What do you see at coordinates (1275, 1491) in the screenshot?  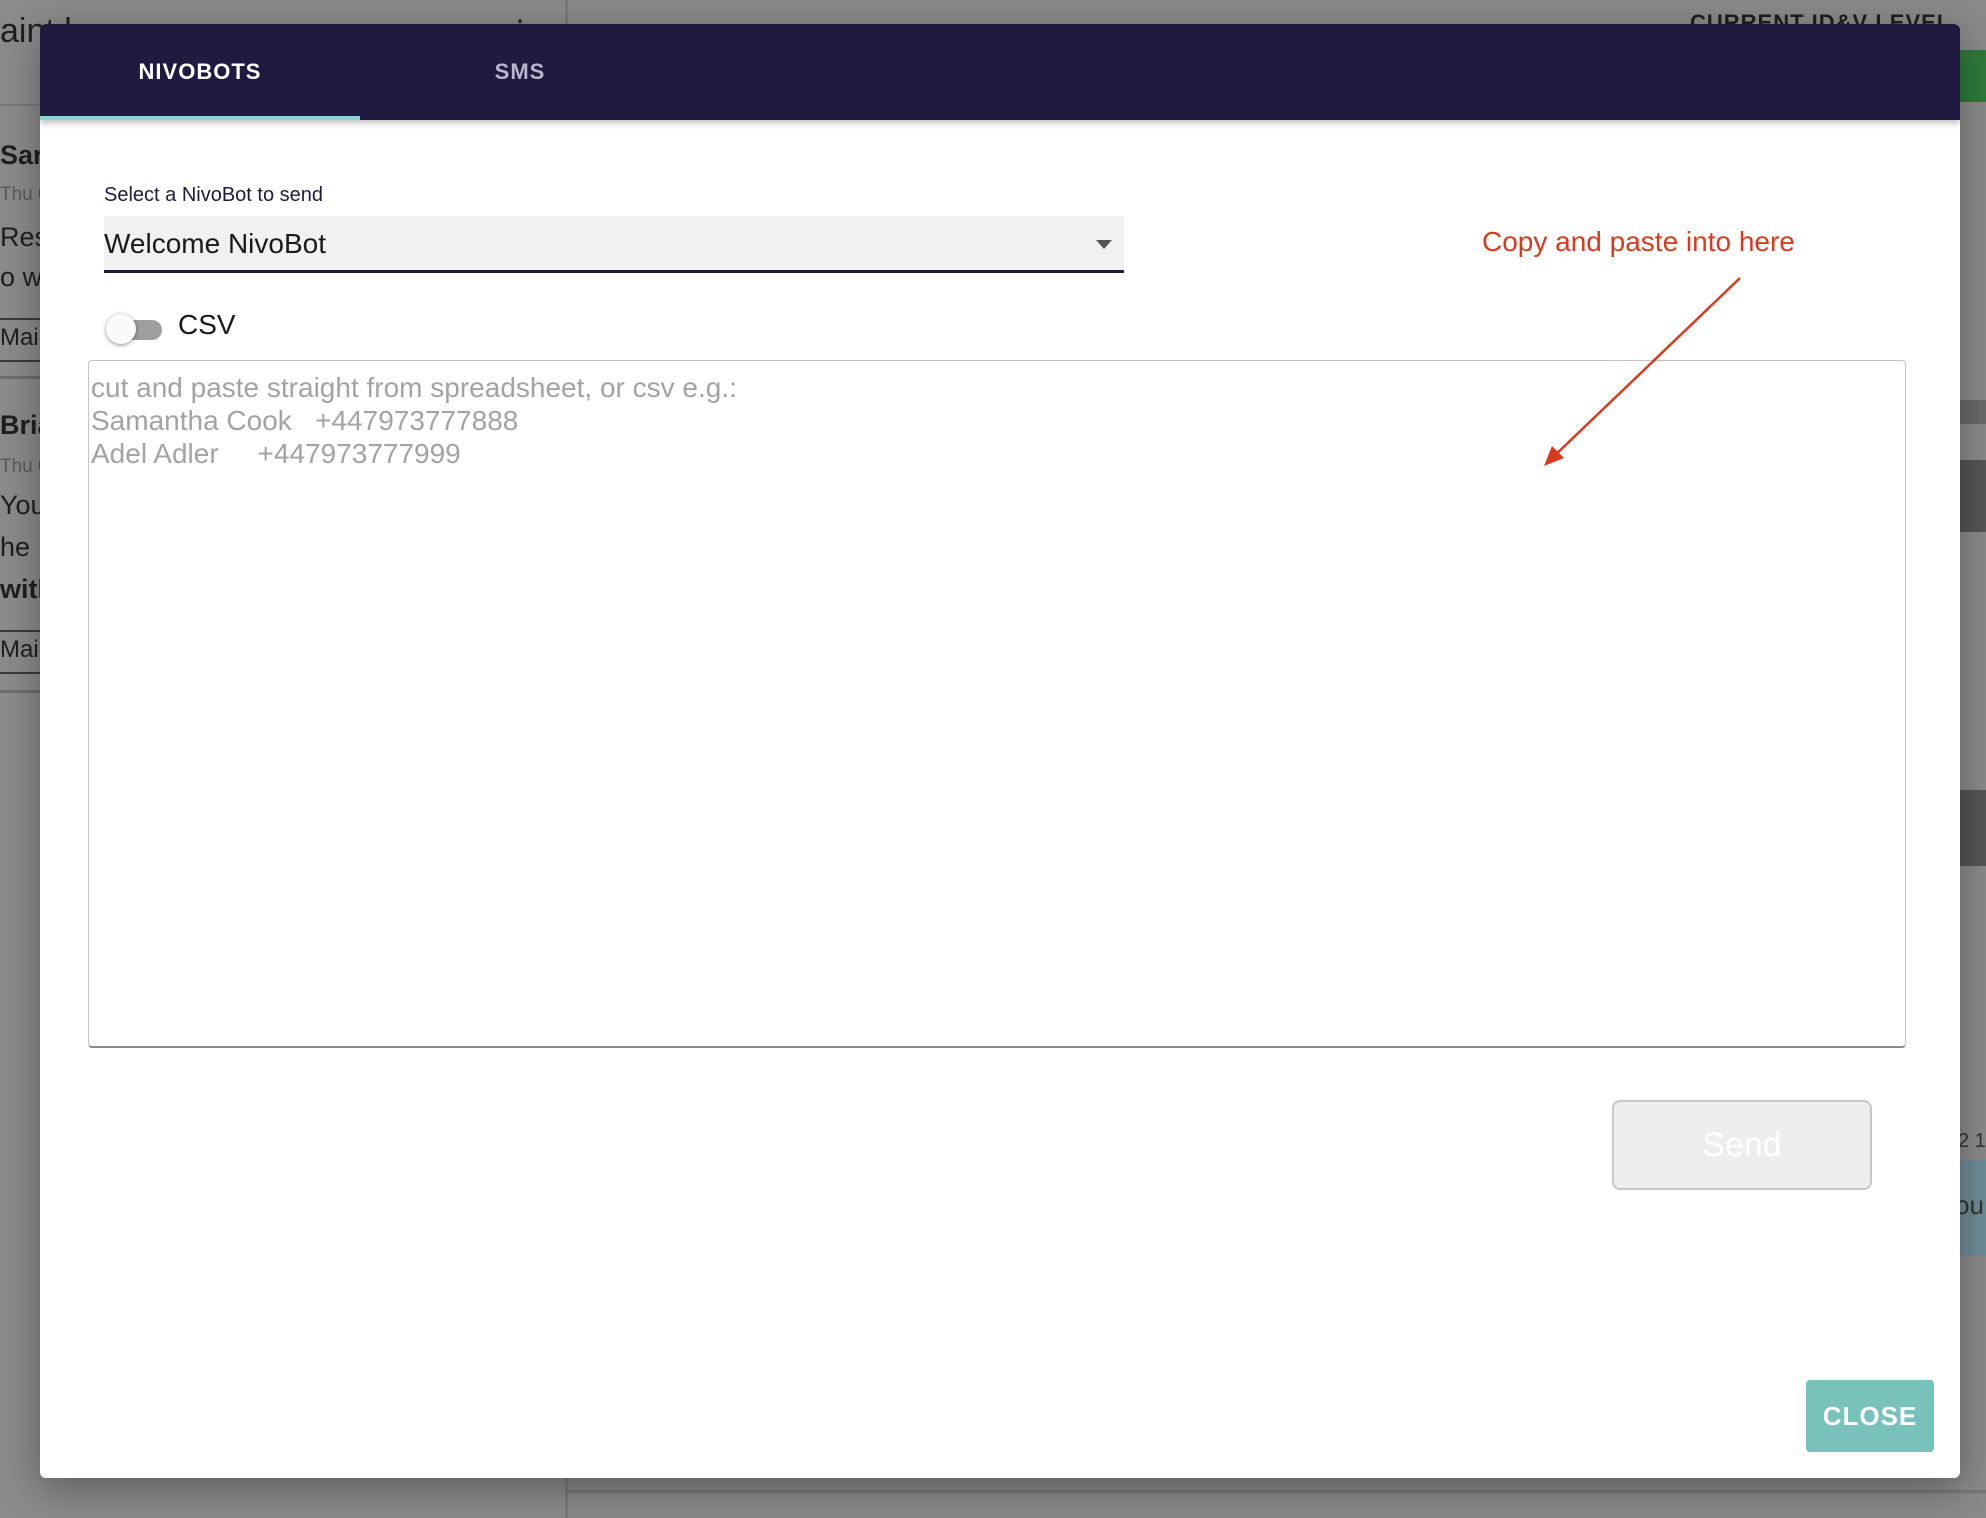 I see `background-line` at bounding box center [1275, 1491].